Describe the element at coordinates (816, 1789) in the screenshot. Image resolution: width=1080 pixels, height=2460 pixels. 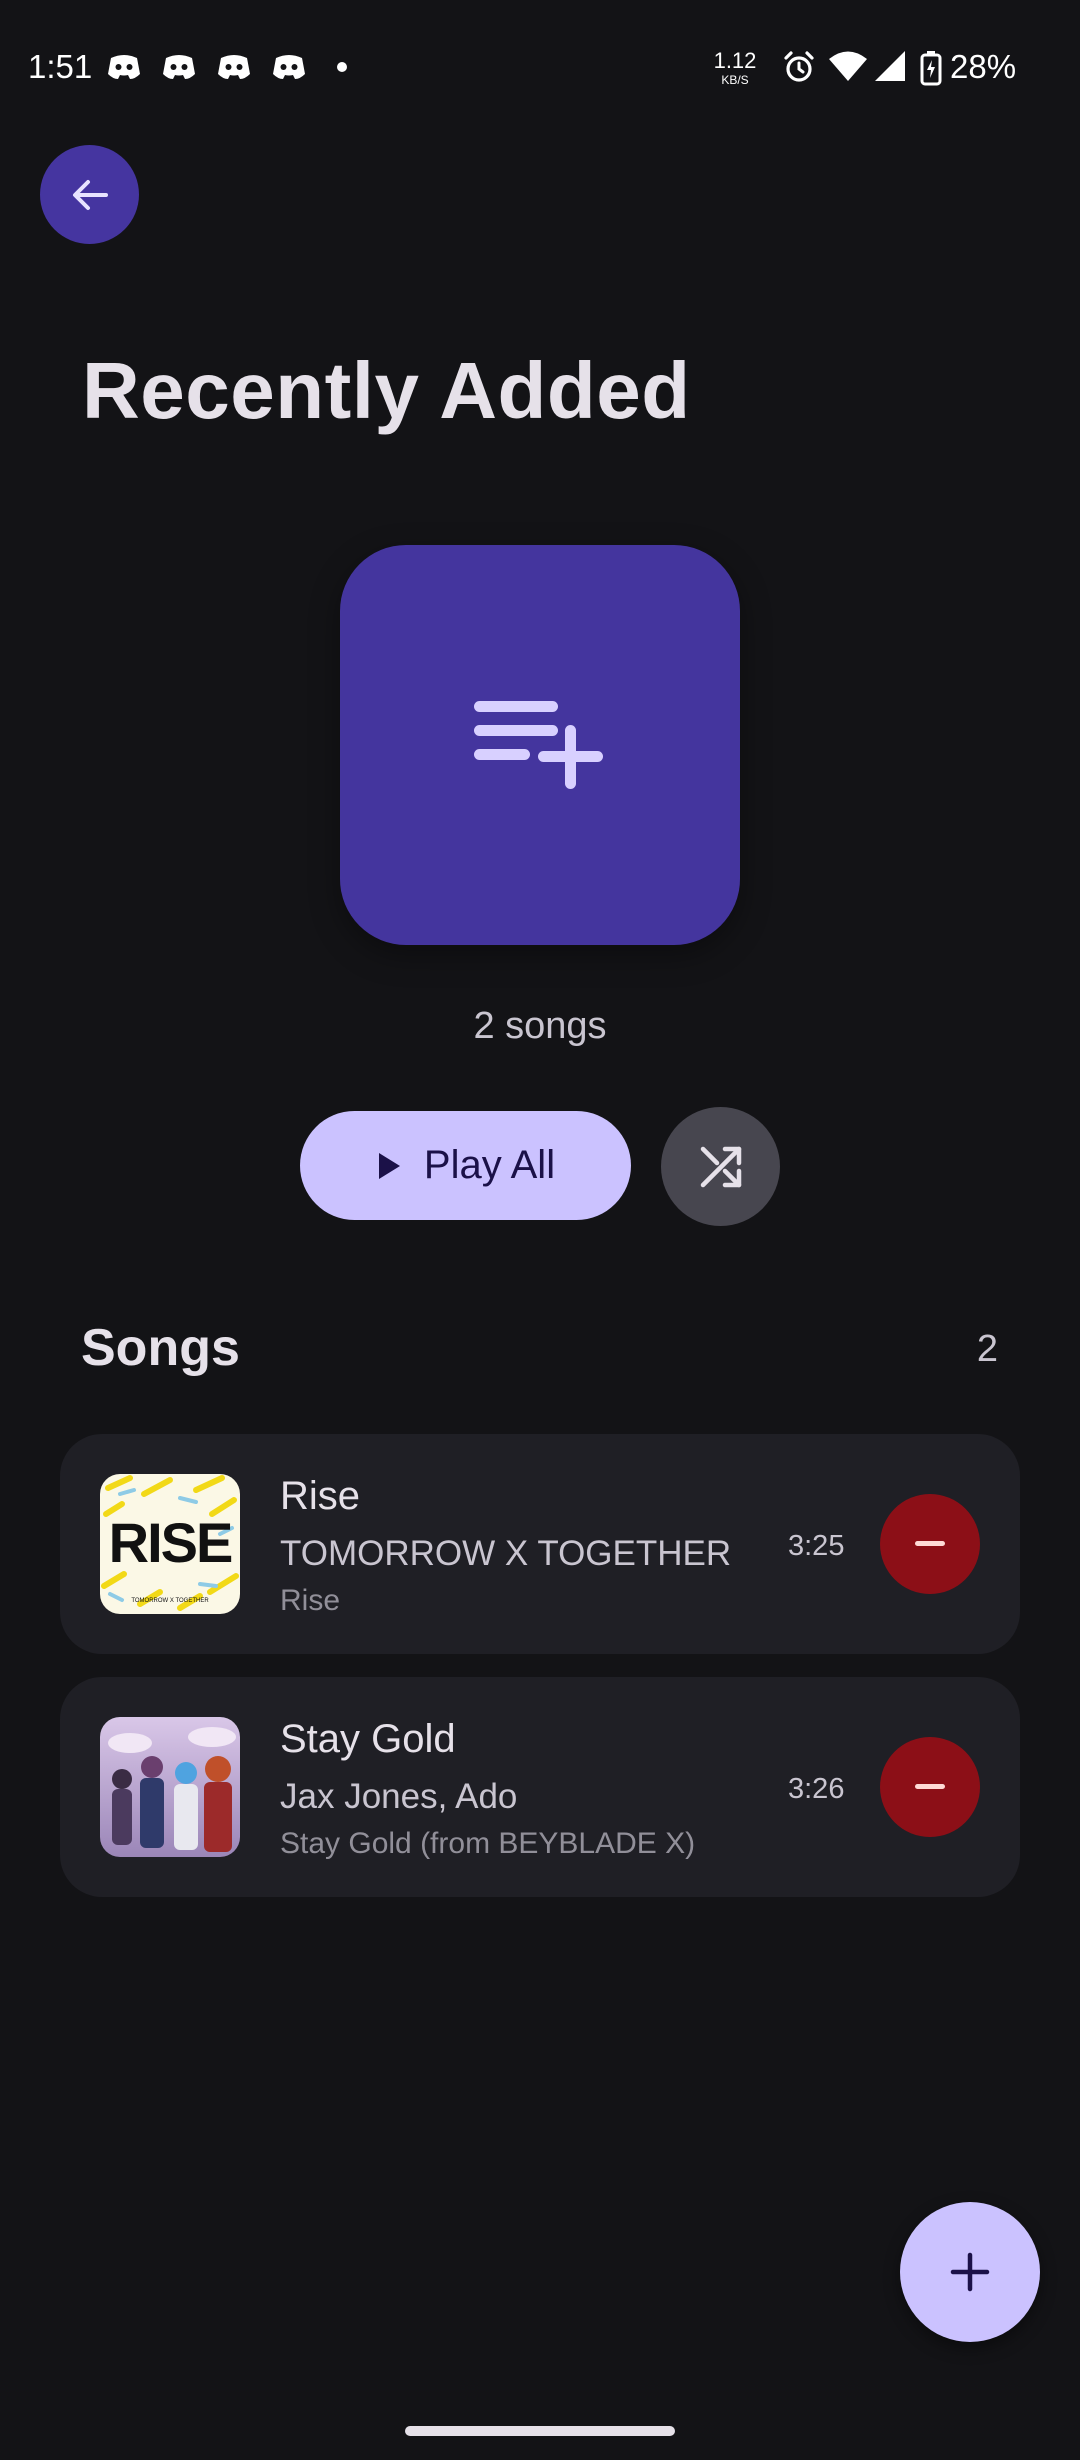
I see `song-duration: 3:26` at that location.